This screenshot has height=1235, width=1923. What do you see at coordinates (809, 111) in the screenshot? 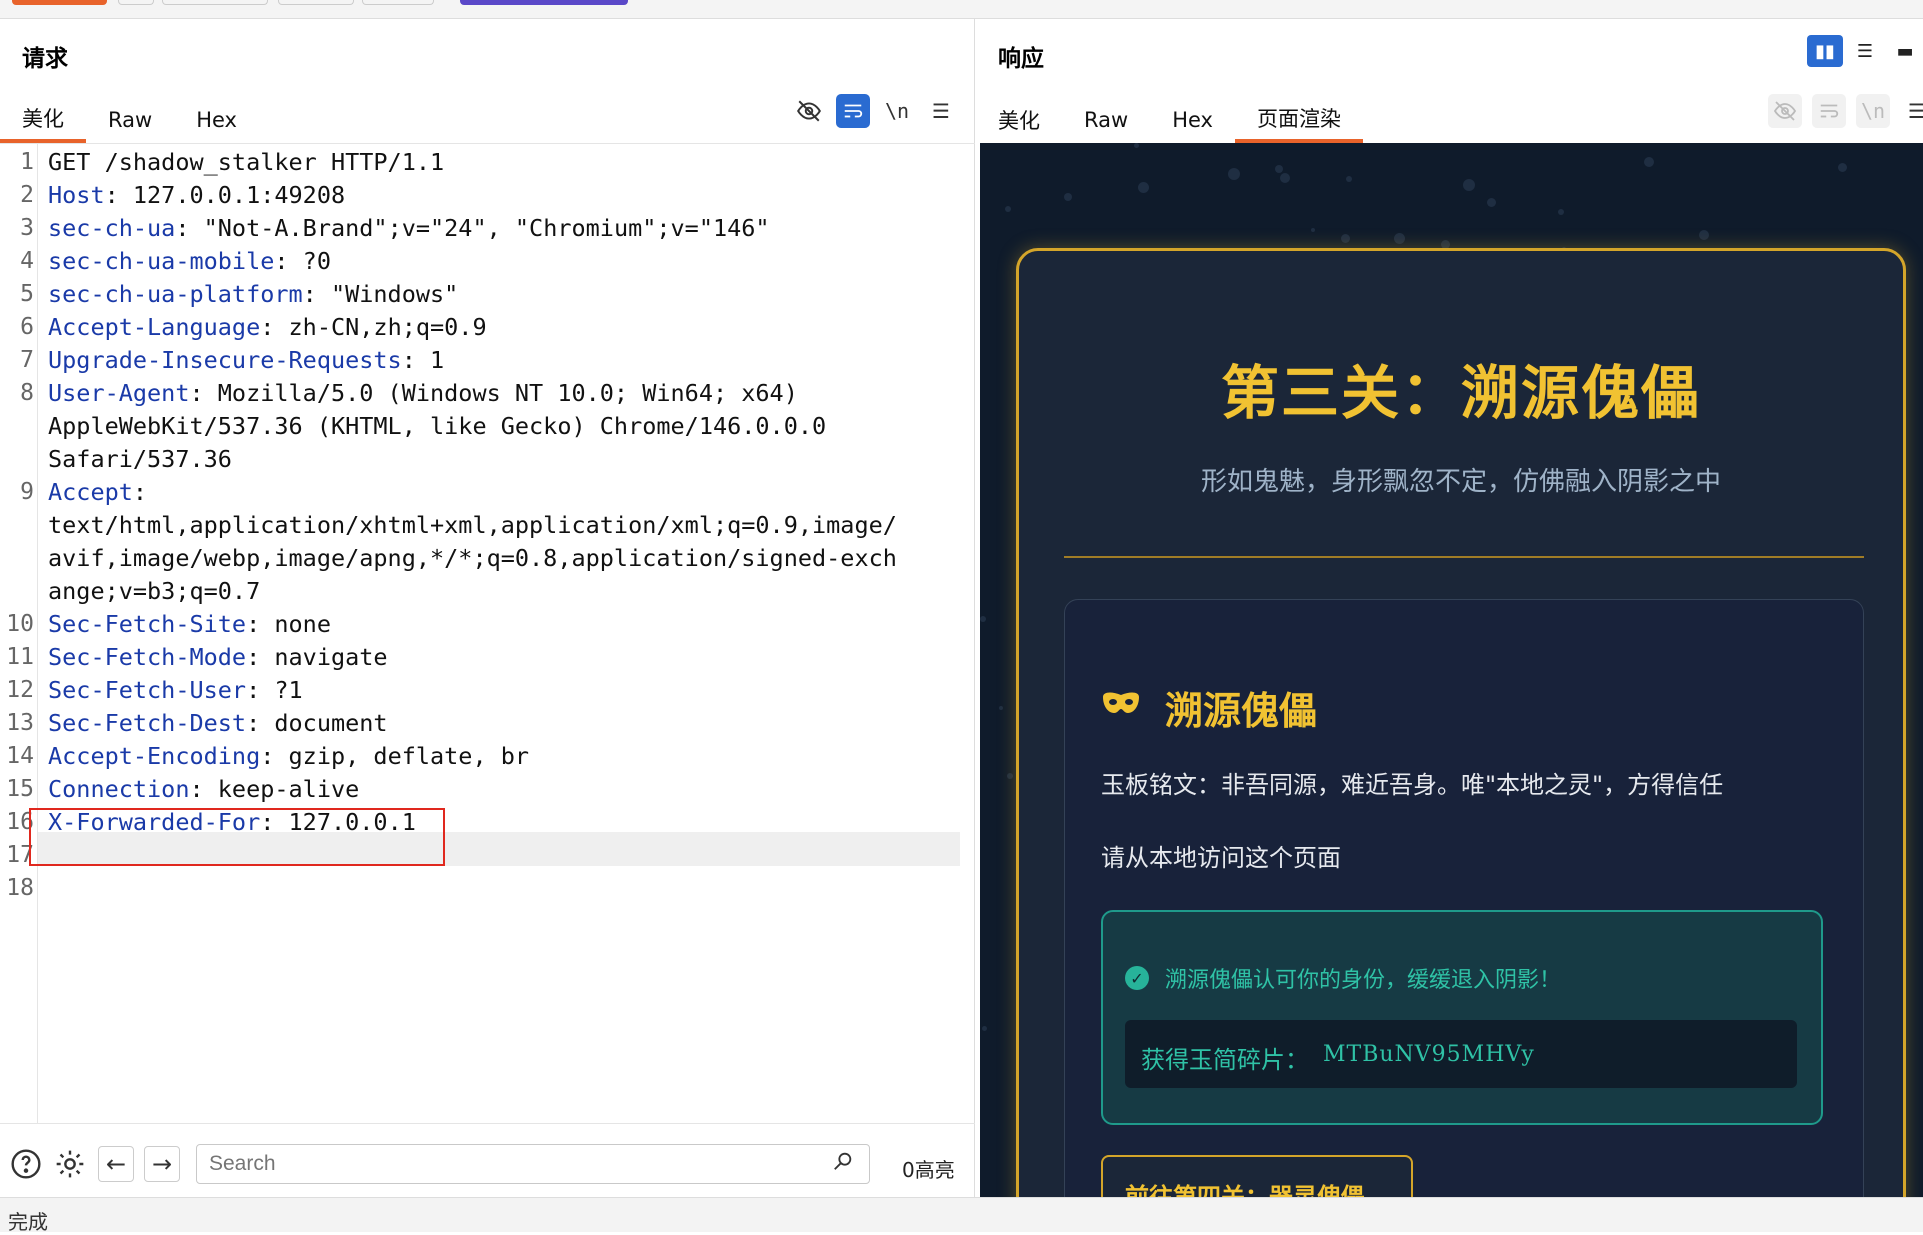
I see `hide-nonprintable-icon` at bounding box center [809, 111].